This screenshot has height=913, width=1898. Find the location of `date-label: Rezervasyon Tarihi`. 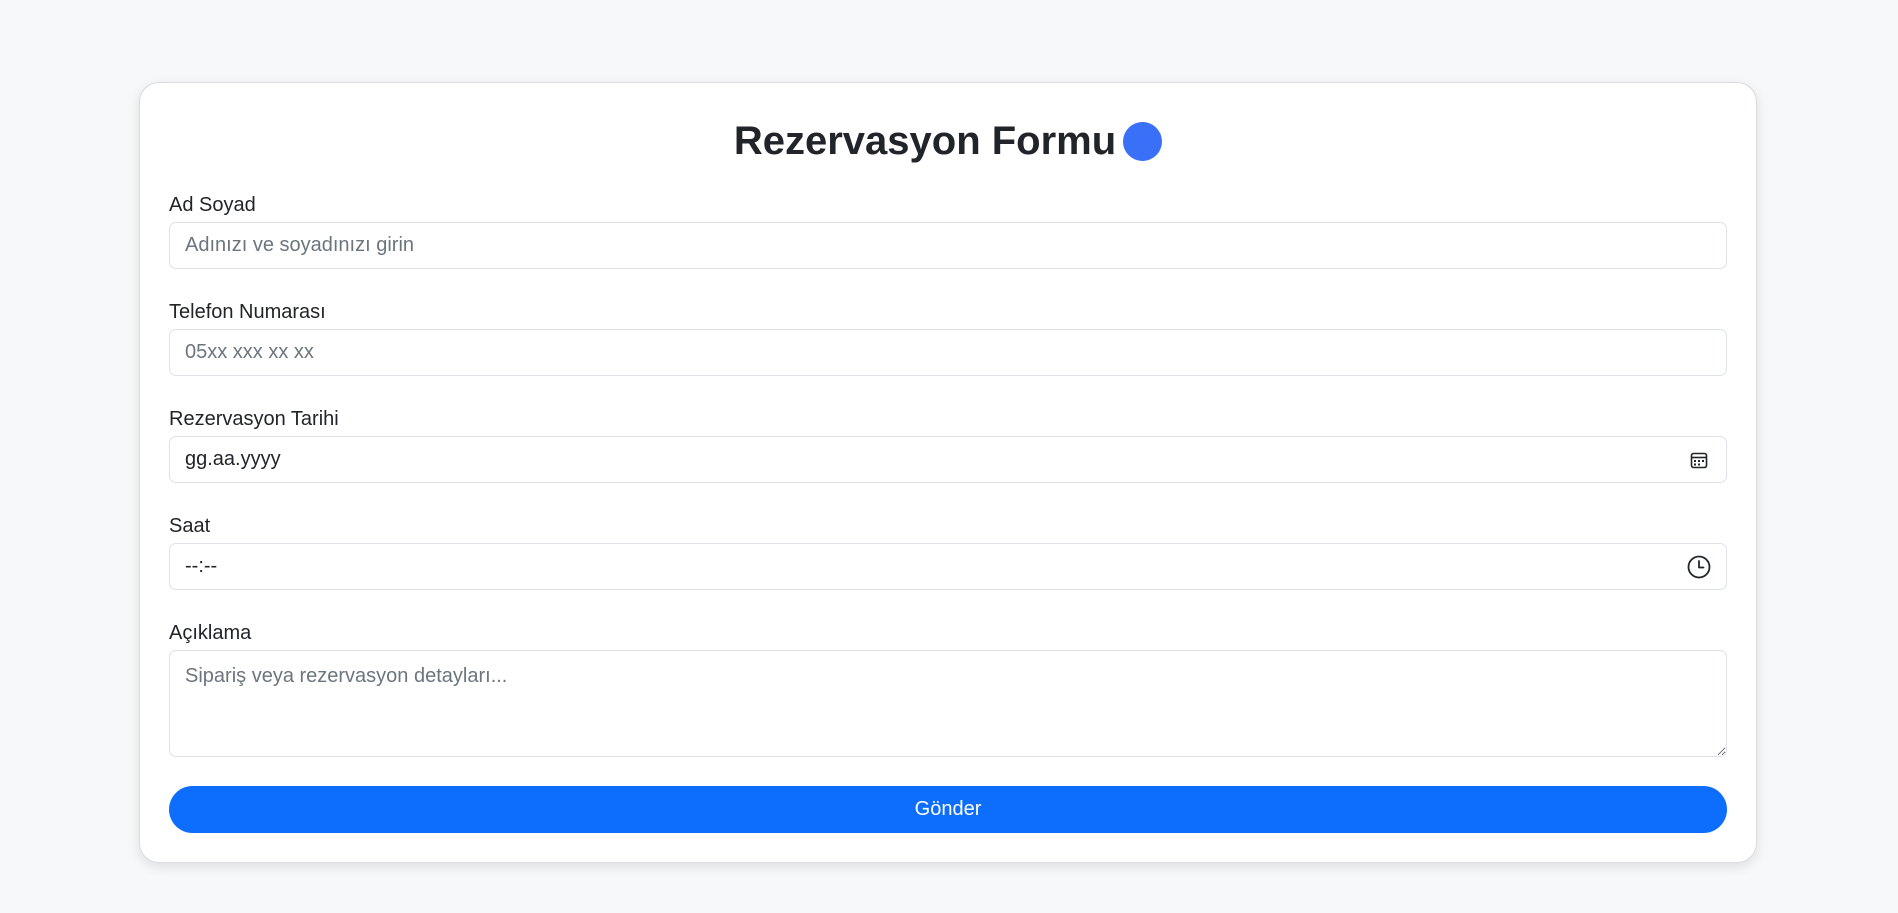

date-label: Rezervasyon Tarihi is located at coordinates (254, 419).